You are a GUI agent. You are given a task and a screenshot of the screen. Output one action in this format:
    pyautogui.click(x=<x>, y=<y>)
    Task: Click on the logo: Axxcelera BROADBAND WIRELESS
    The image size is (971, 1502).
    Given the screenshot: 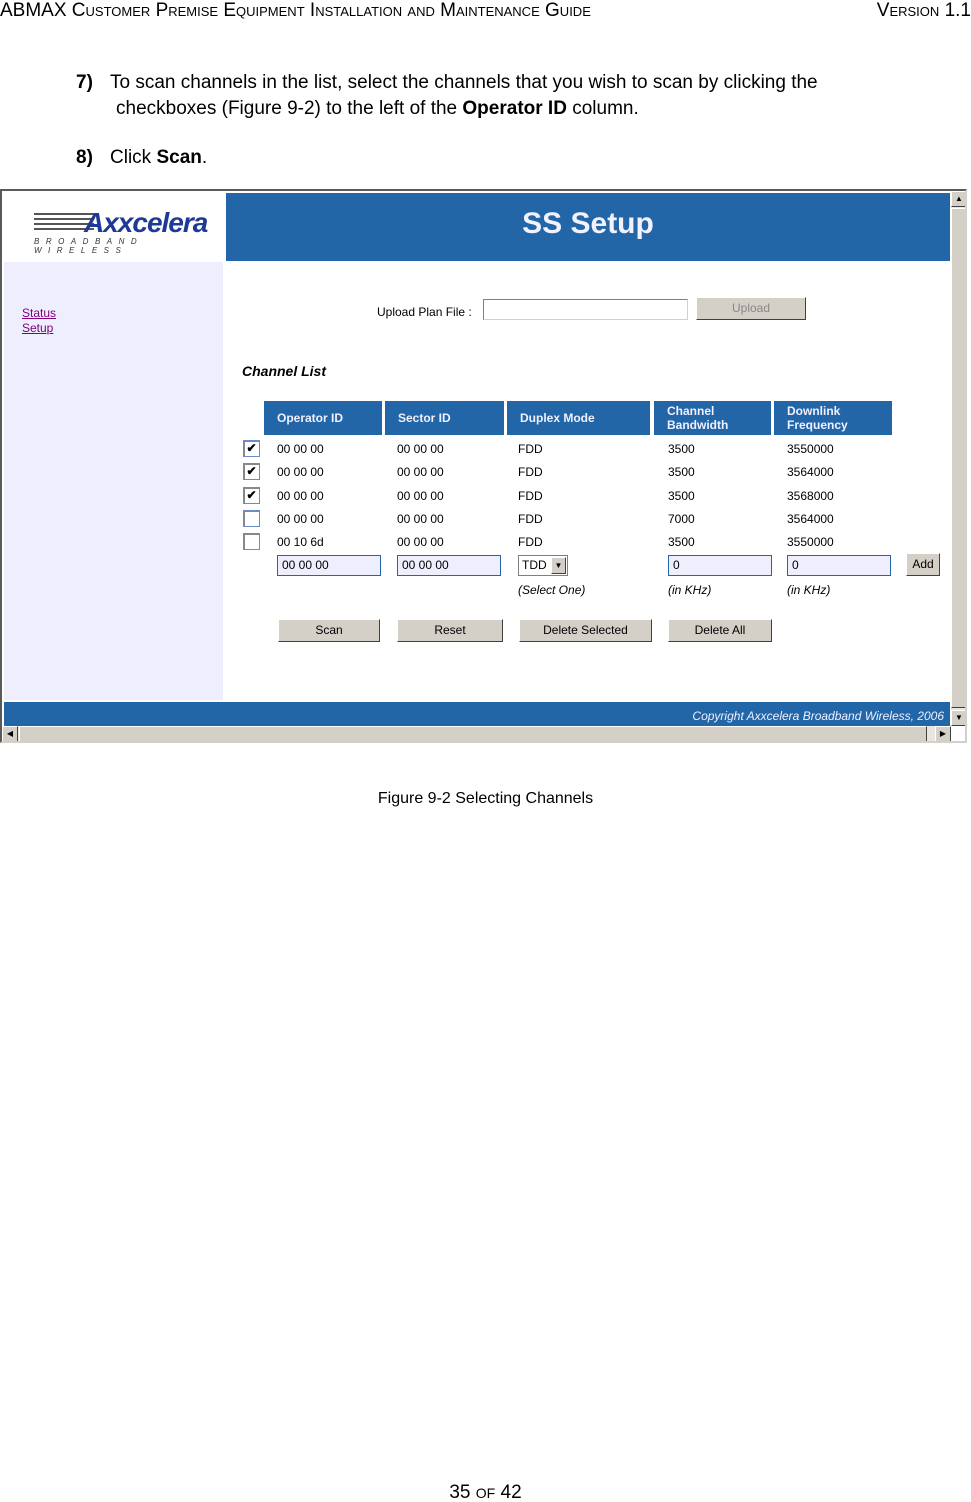 What is the action you would take?
    pyautogui.click(x=114, y=227)
    